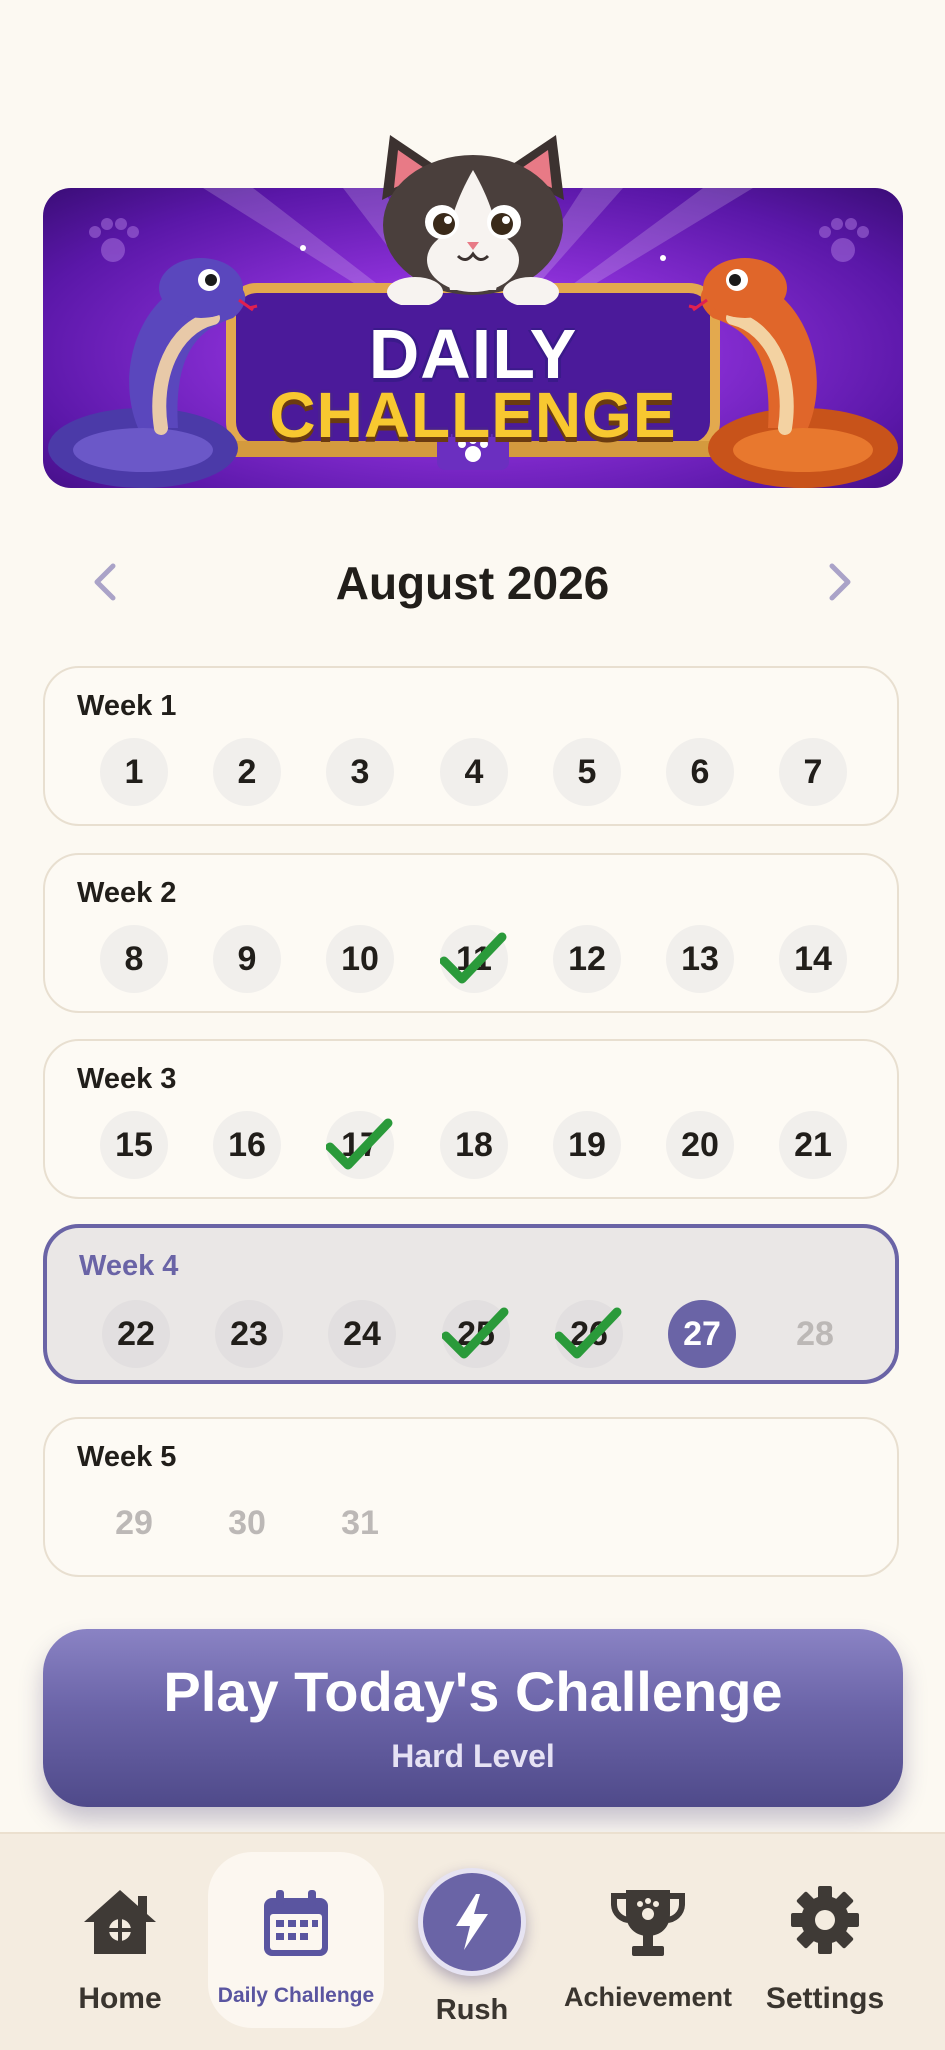  I want to click on day-20: 20, so click(700, 1145).